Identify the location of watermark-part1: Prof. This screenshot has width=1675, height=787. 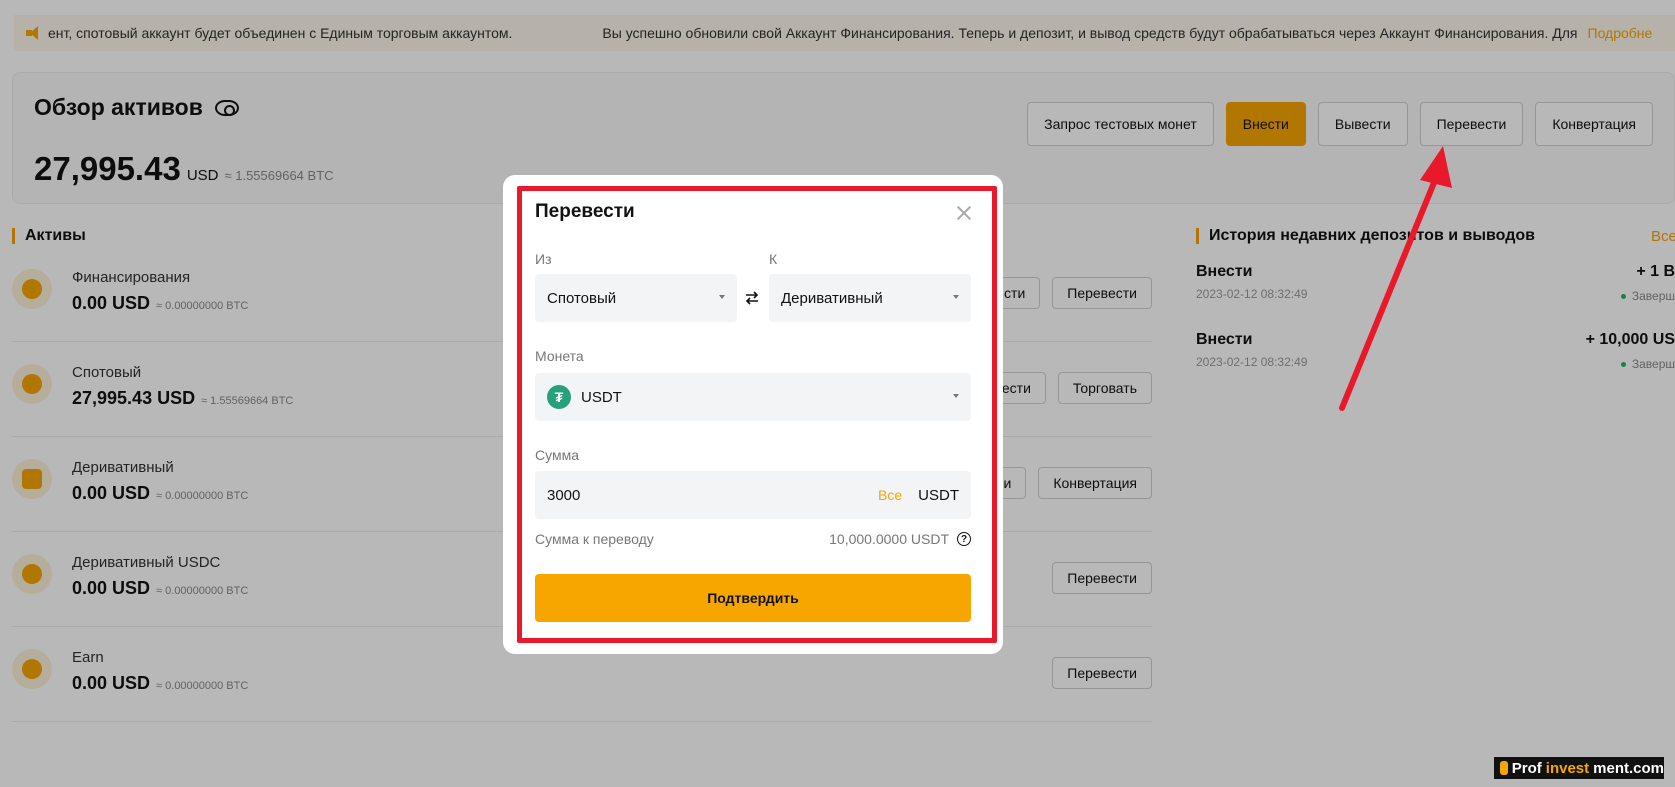
(1526, 768).